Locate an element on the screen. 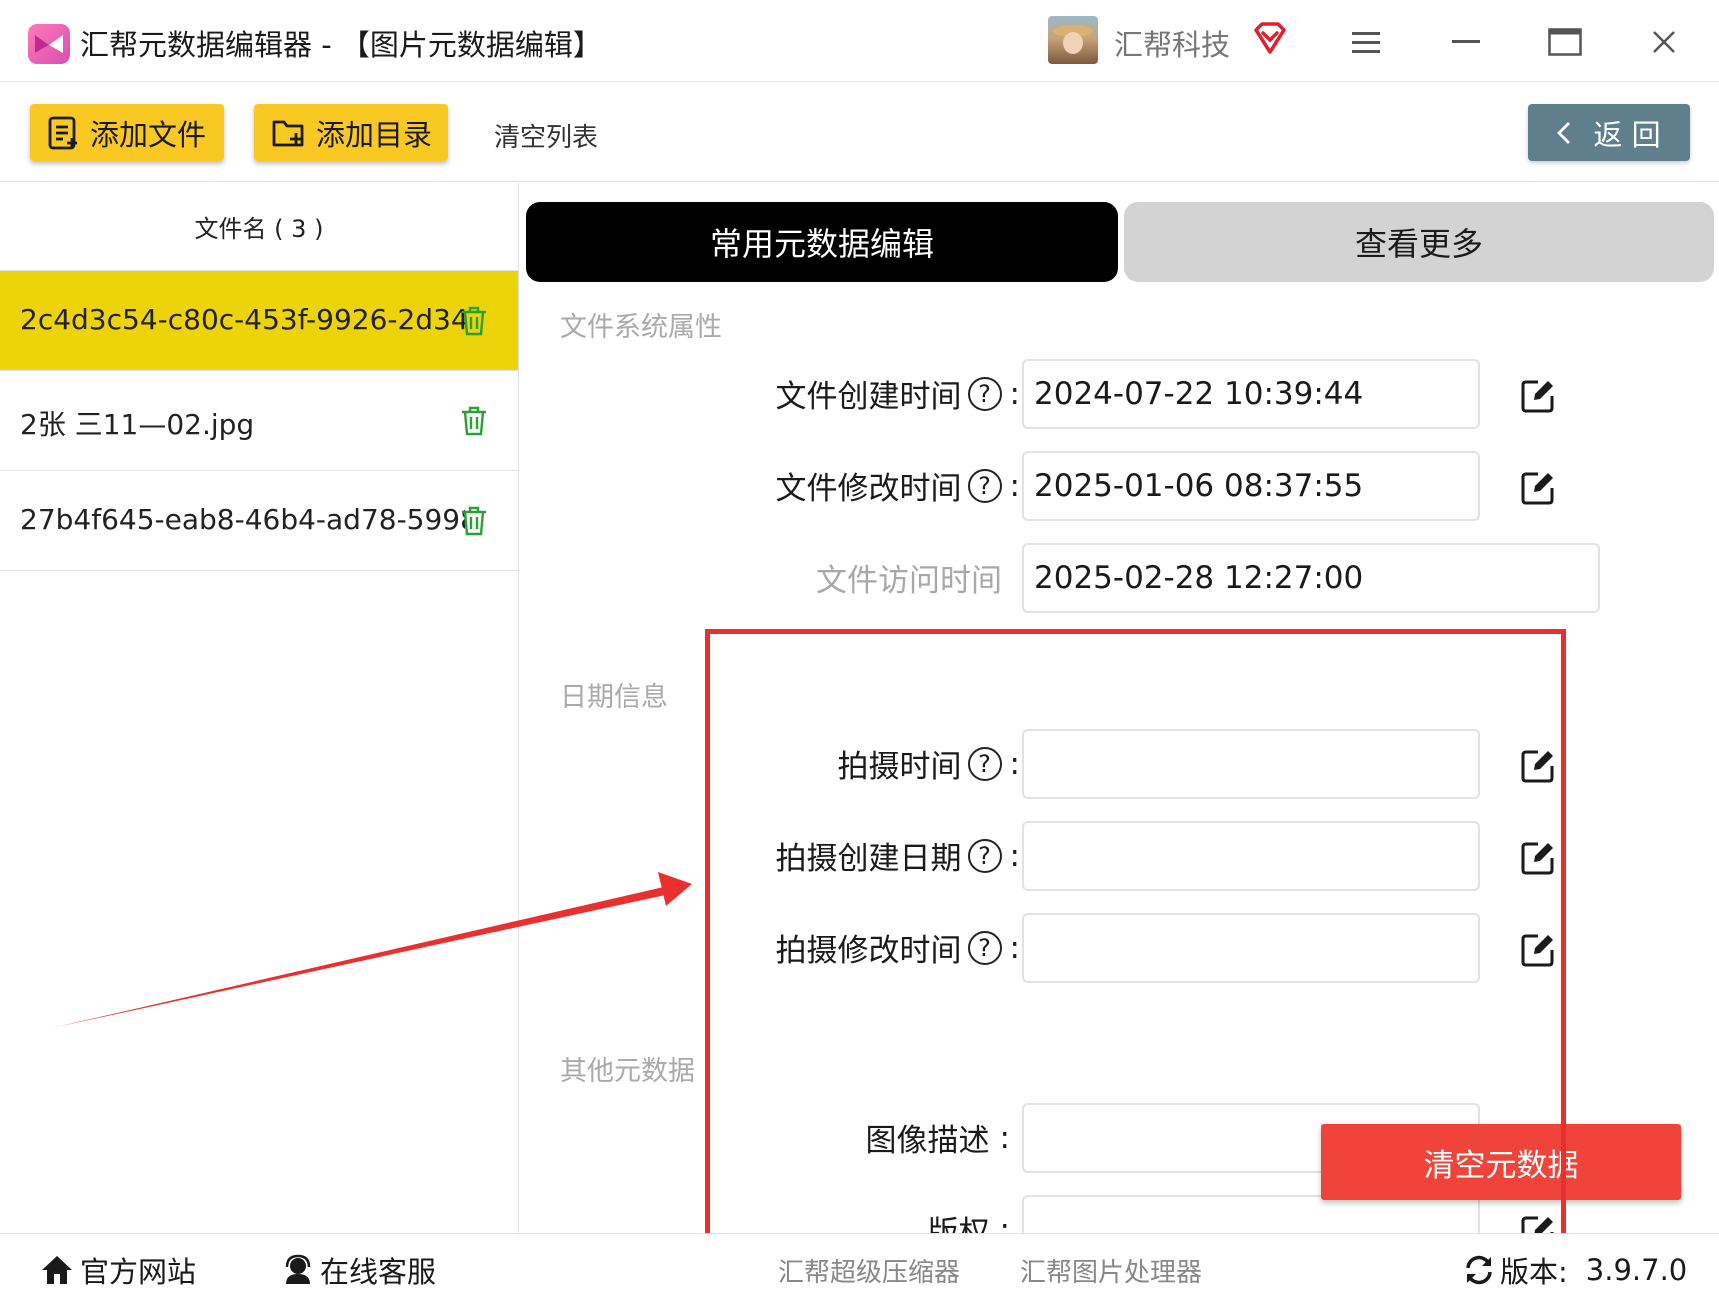  file-list-item: 27b4f645-eab8-46b4-ad78-5998 is located at coordinates (259, 521).